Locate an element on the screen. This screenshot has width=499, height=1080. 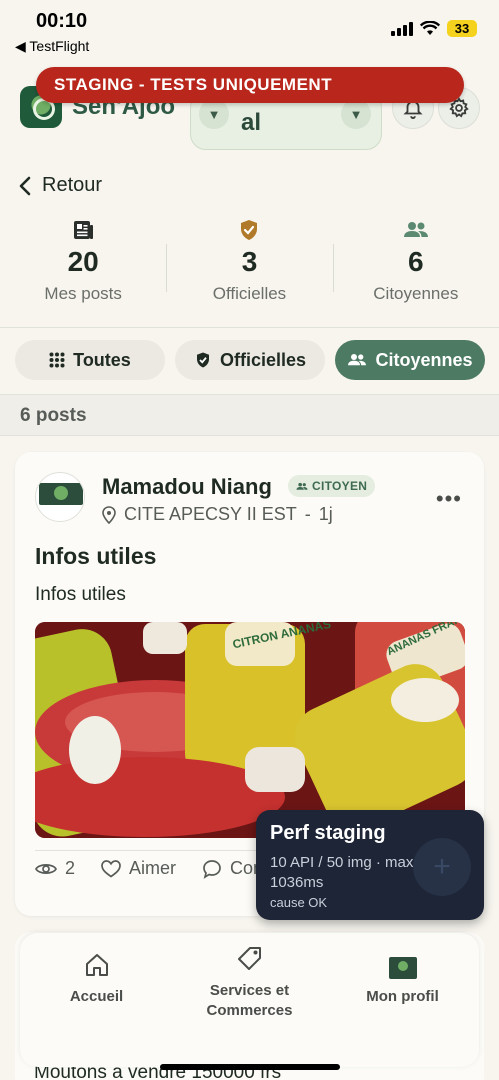
bottom-navigation: Accueil Services et Commerces Mon profil is located at coordinates (249, 1000).